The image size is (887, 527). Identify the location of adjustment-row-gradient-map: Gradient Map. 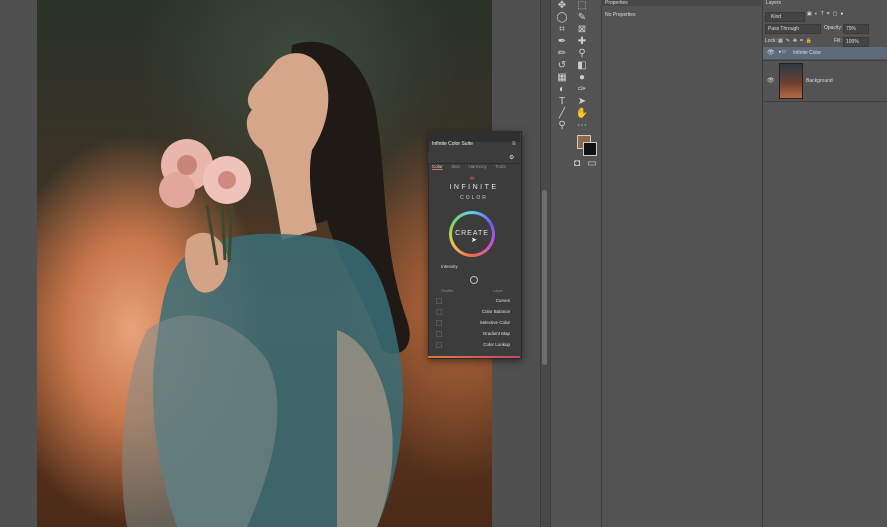
(473, 333).